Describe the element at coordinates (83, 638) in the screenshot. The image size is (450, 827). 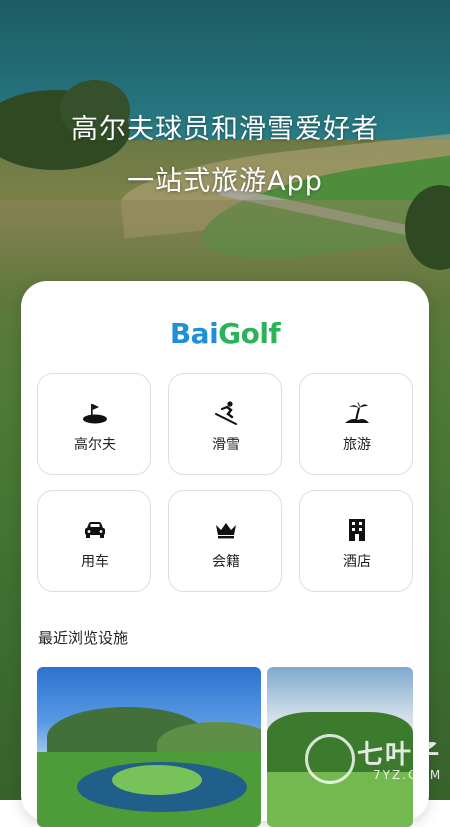
I see `recent-facilities-title: 最近浏览设施` at that location.